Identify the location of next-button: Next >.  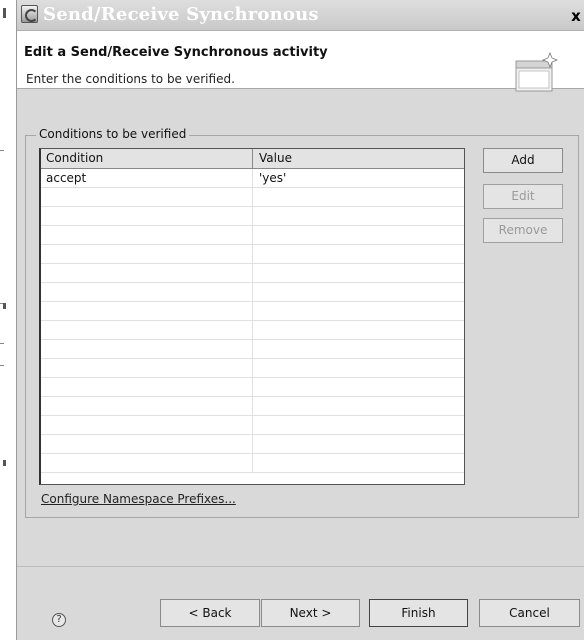
(310, 613).